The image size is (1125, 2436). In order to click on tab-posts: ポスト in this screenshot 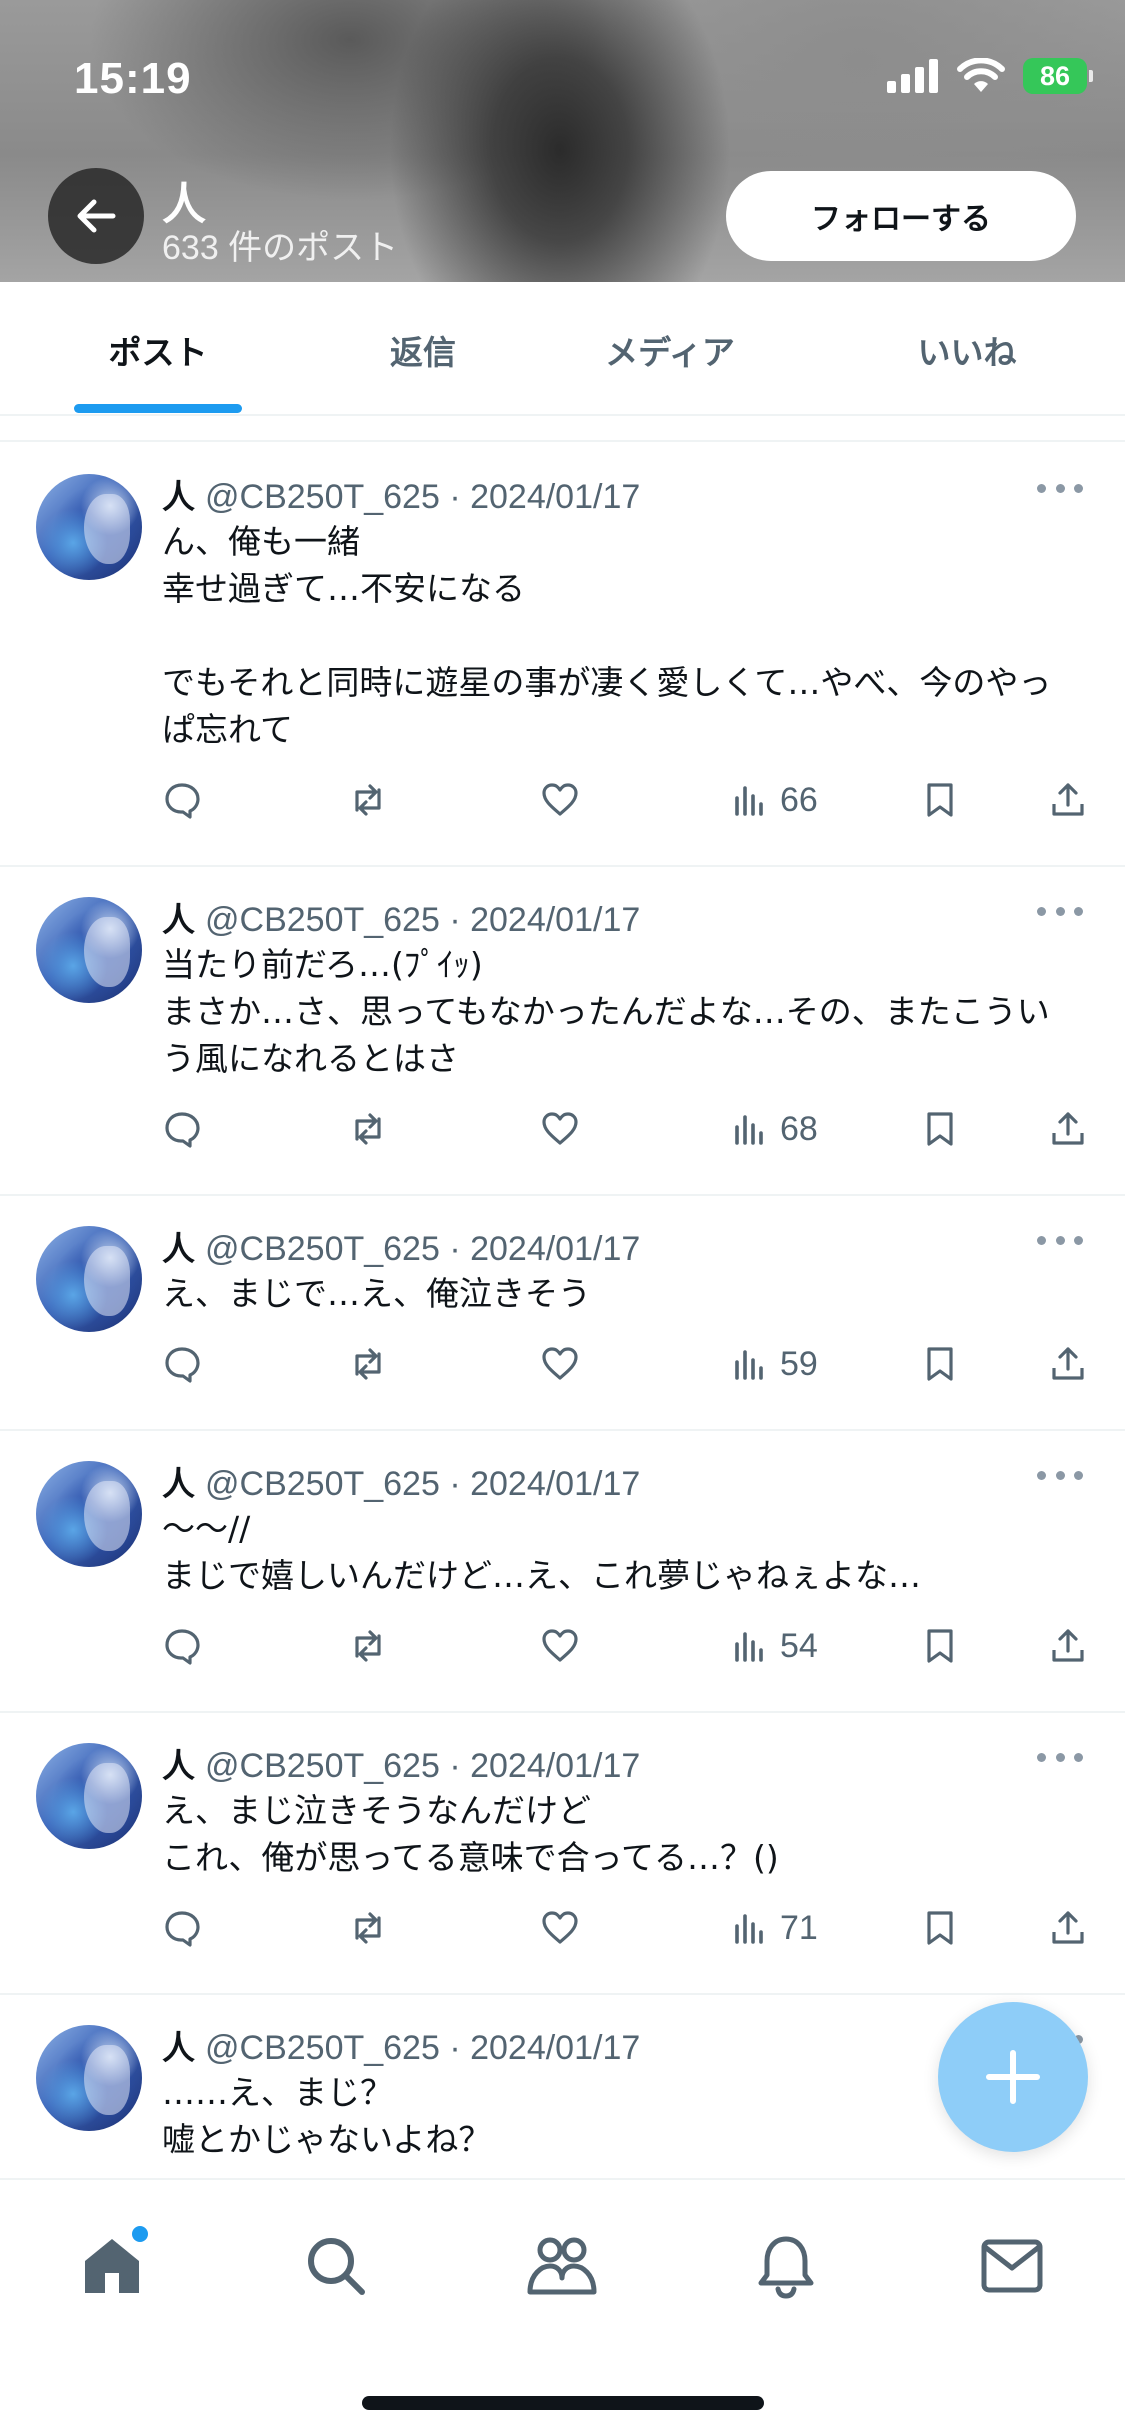, I will do `click(158, 350)`.